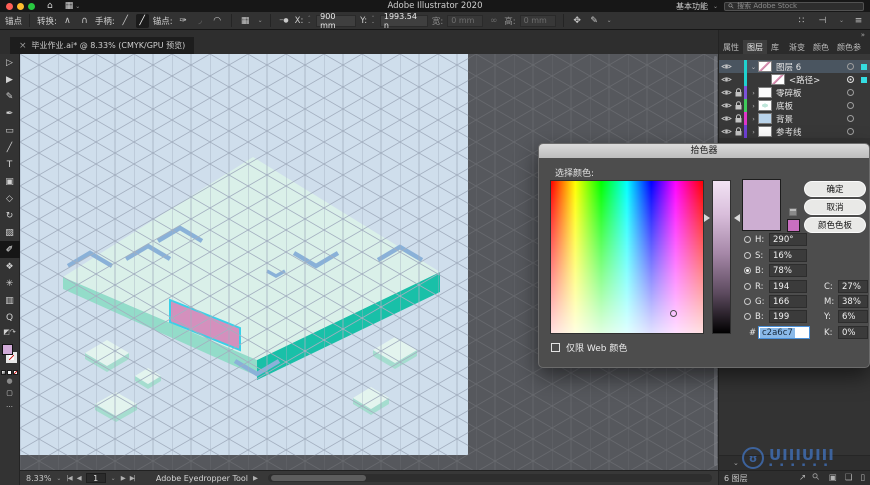  Describe the element at coordinates (38, 478) in the screenshot. I see `zoom-level: 8.33%` at that location.